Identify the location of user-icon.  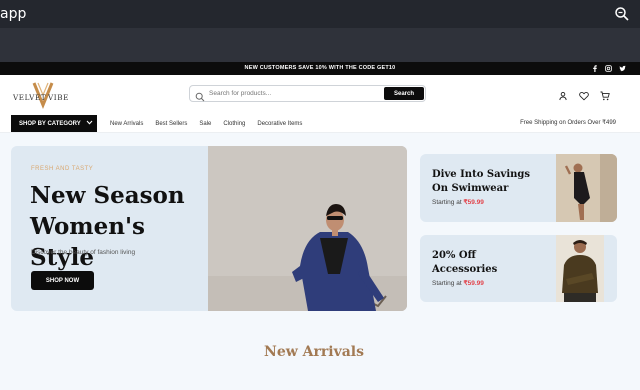
(563, 94).